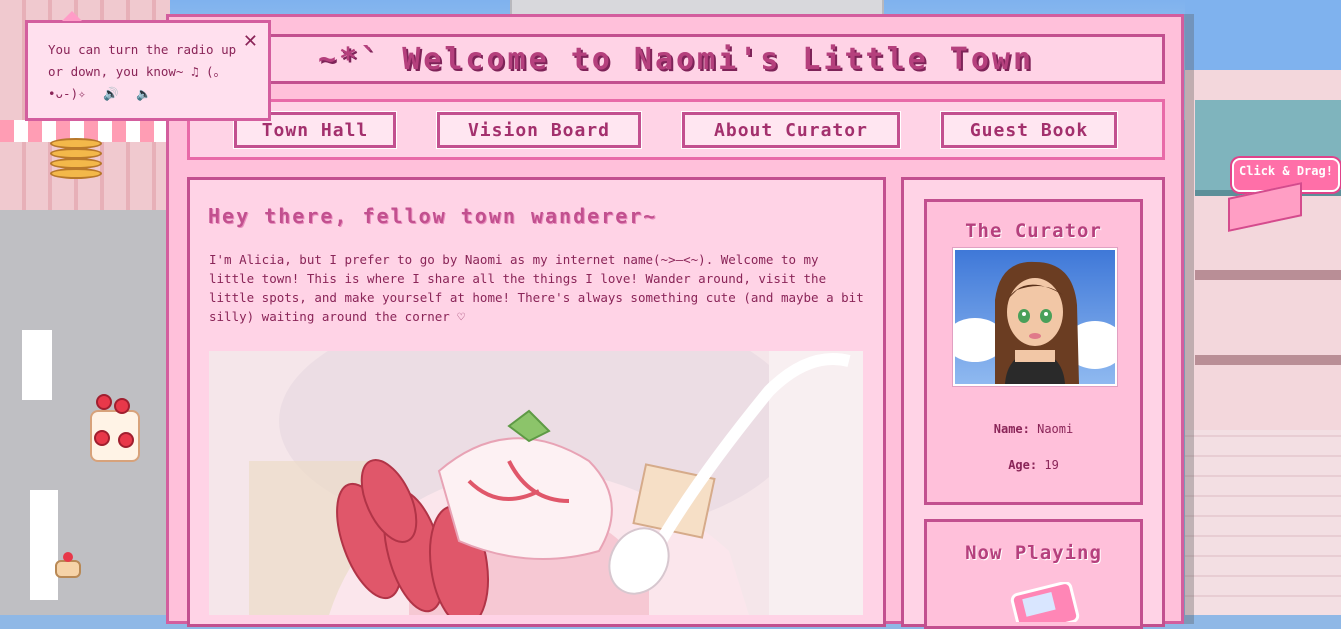 This screenshot has height=629, width=1341. Describe the element at coordinates (1029, 130) in the screenshot. I see `nav-guest-book: Guest Book` at that location.